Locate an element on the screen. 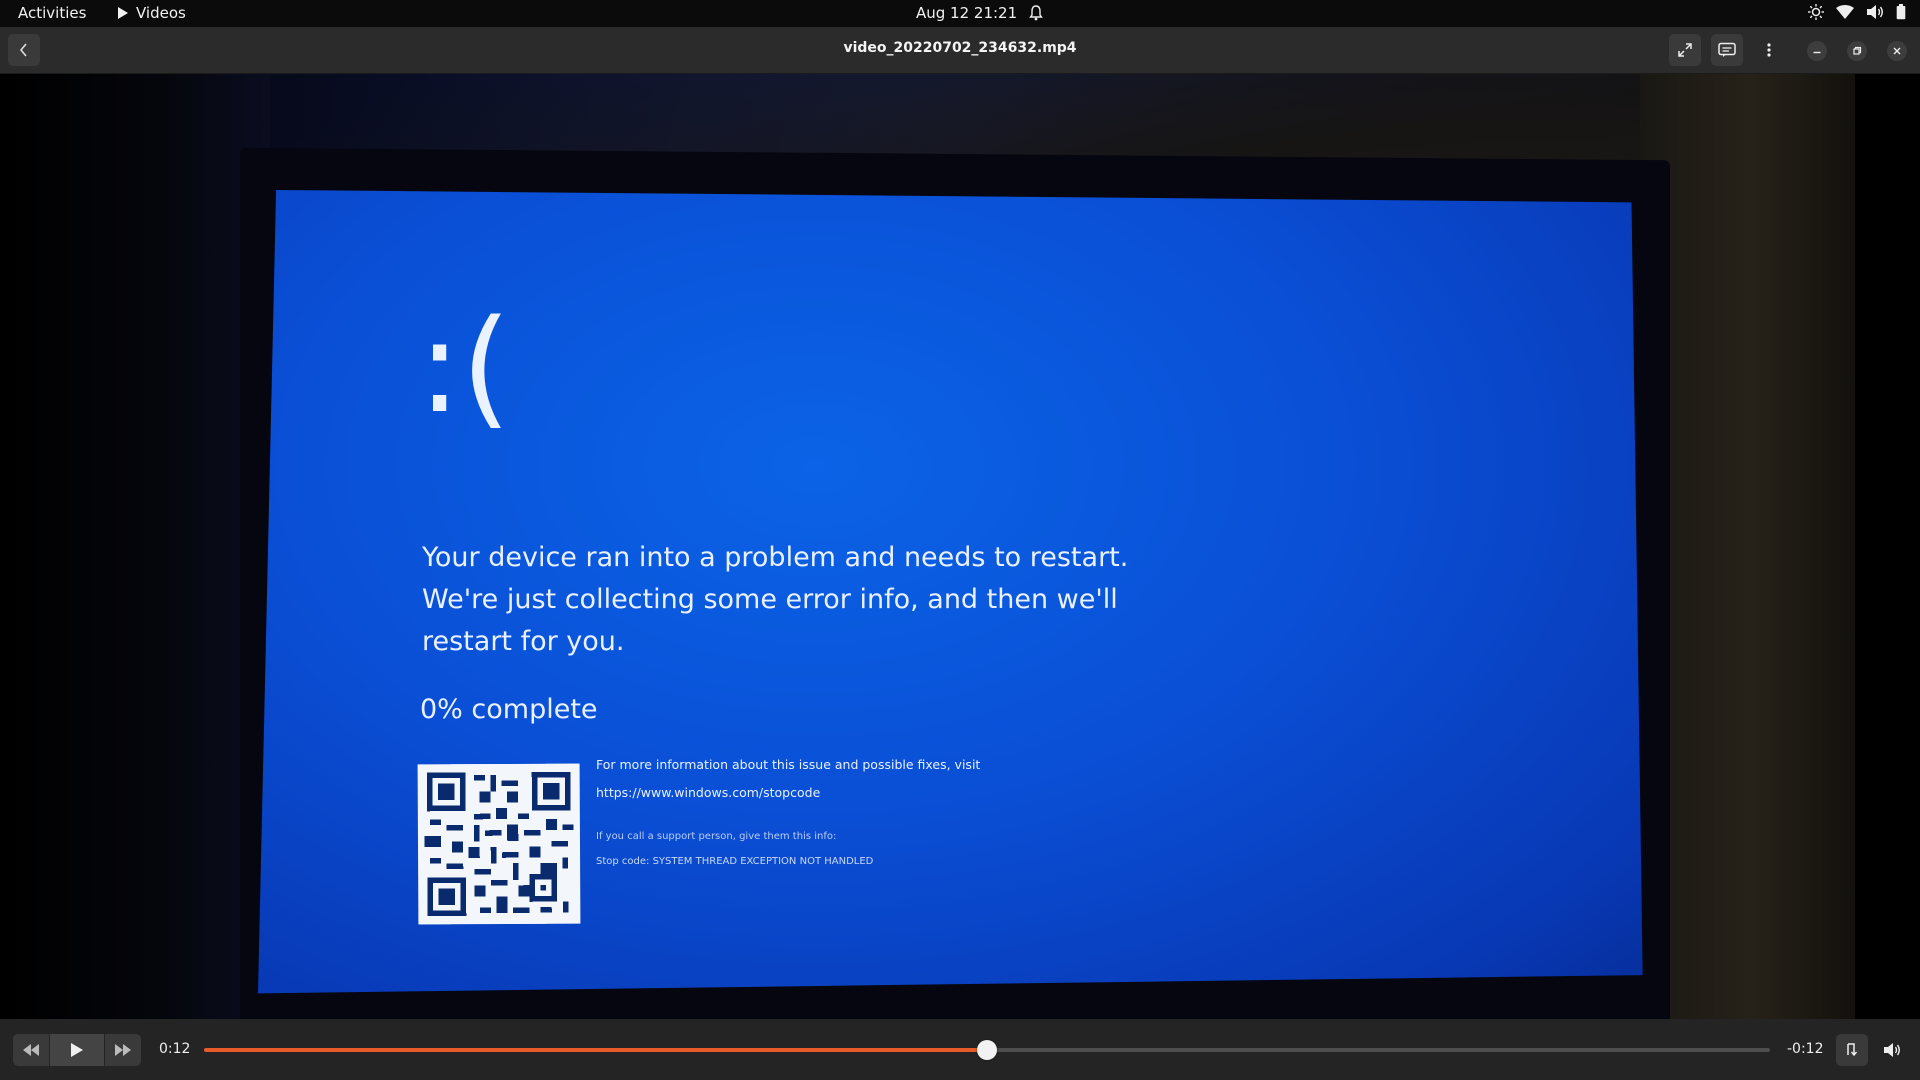 This screenshot has width=1920, height=1080. minimize-icon is located at coordinates (1817, 52).